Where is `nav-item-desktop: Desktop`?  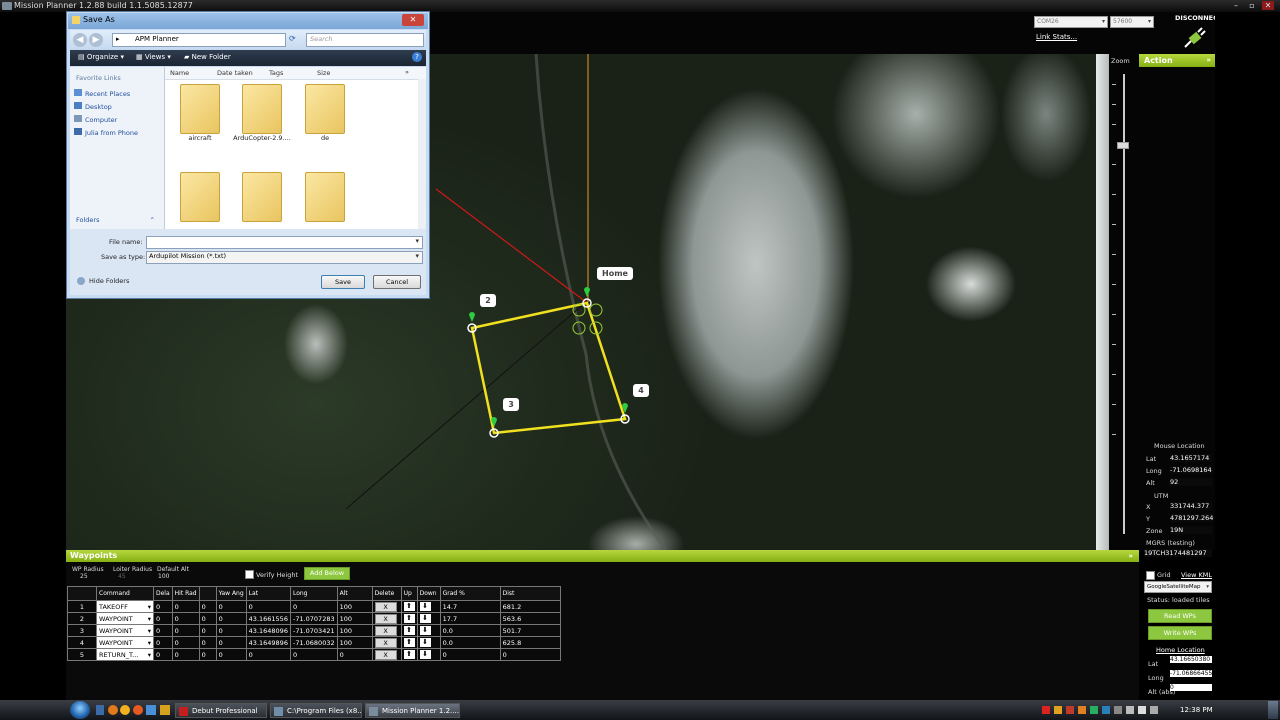 nav-item-desktop: Desktop is located at coordinates (93, 106).